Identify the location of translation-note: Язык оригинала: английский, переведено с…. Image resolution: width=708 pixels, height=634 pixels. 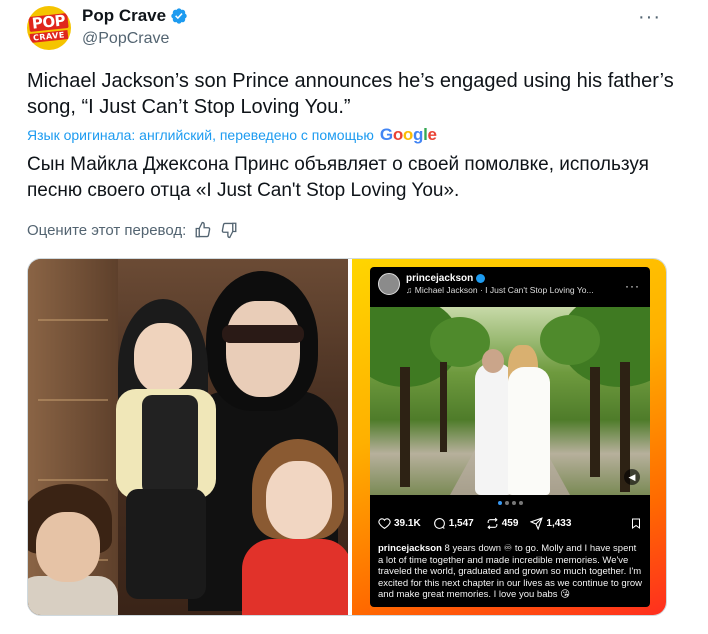
(232, 135).